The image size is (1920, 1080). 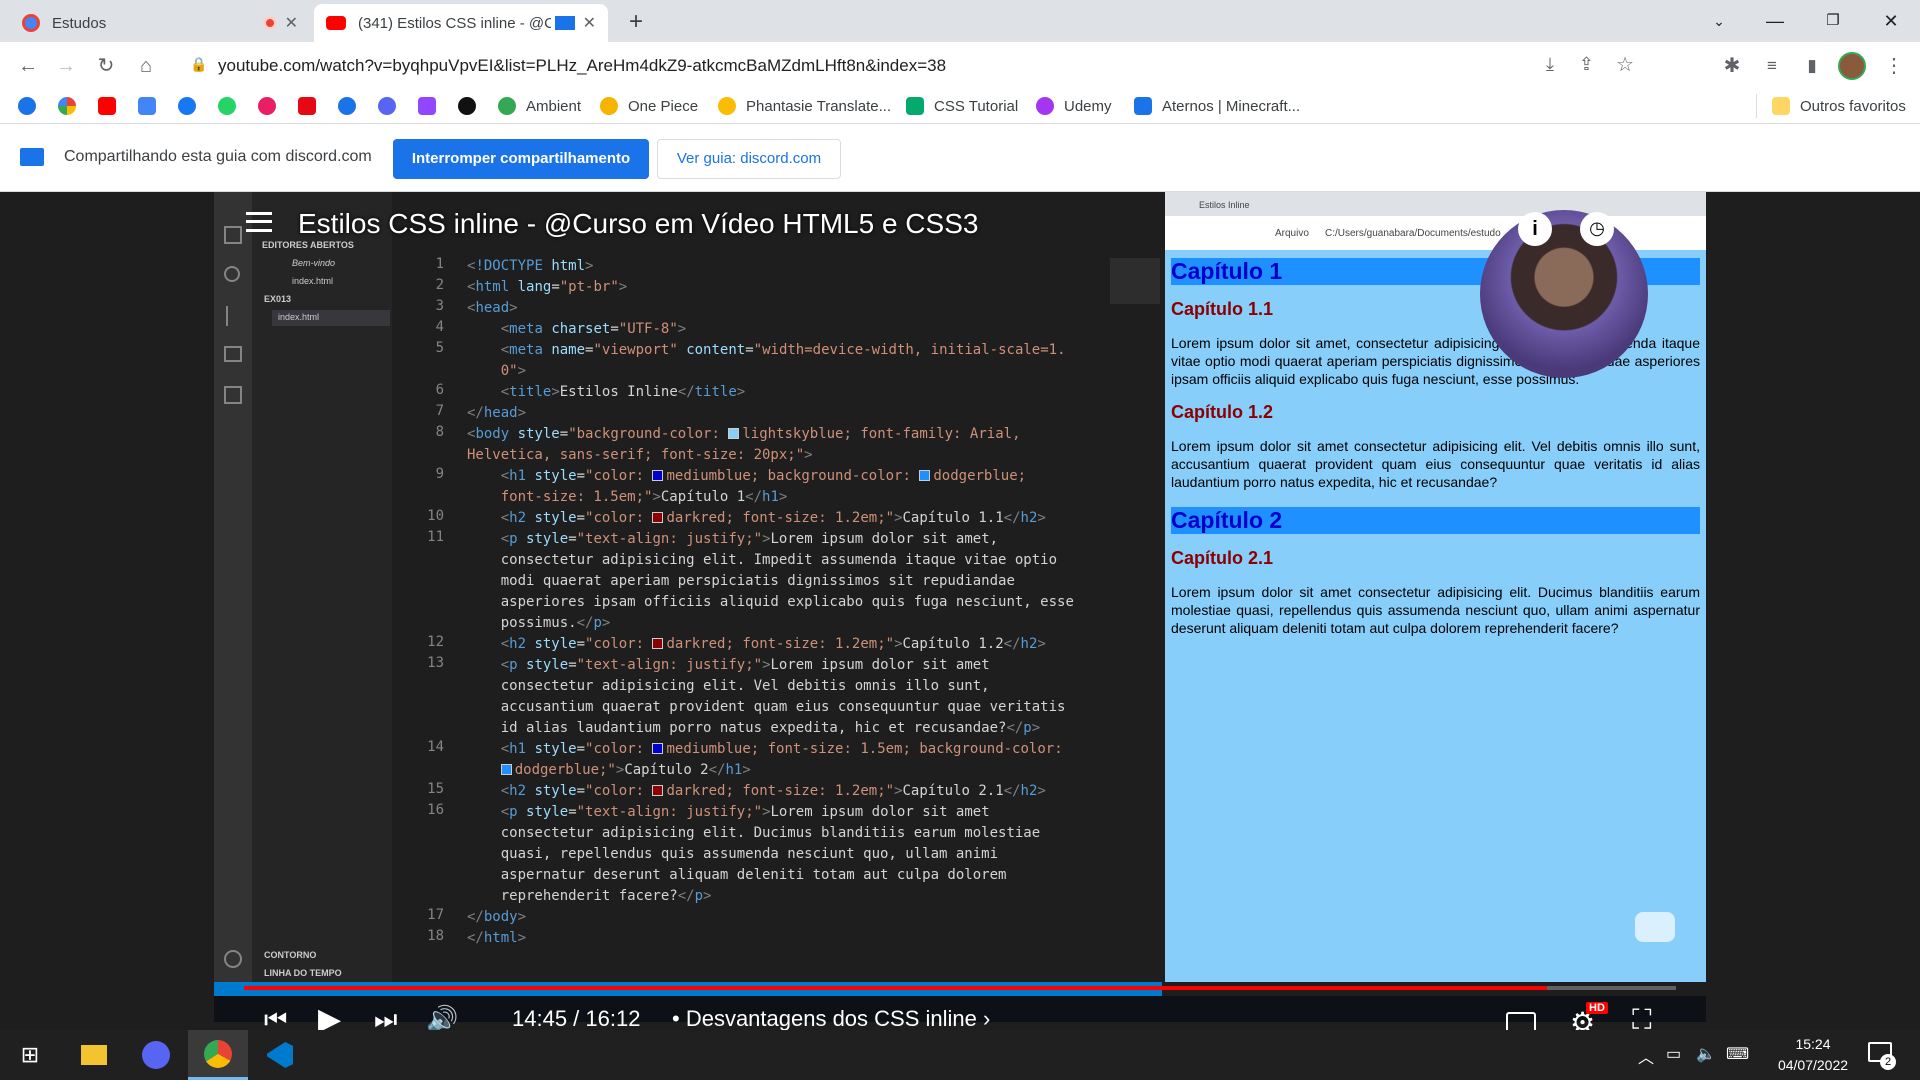 I want to click on minimap, so click(x=1135, y=281).